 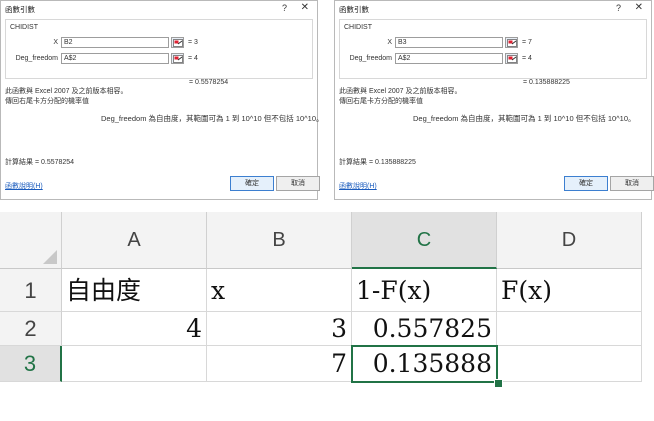 What do you see at coordinates (31, 290) in the screenshot?
I see `row-header-1: 1` at bounding box center [31, 290].